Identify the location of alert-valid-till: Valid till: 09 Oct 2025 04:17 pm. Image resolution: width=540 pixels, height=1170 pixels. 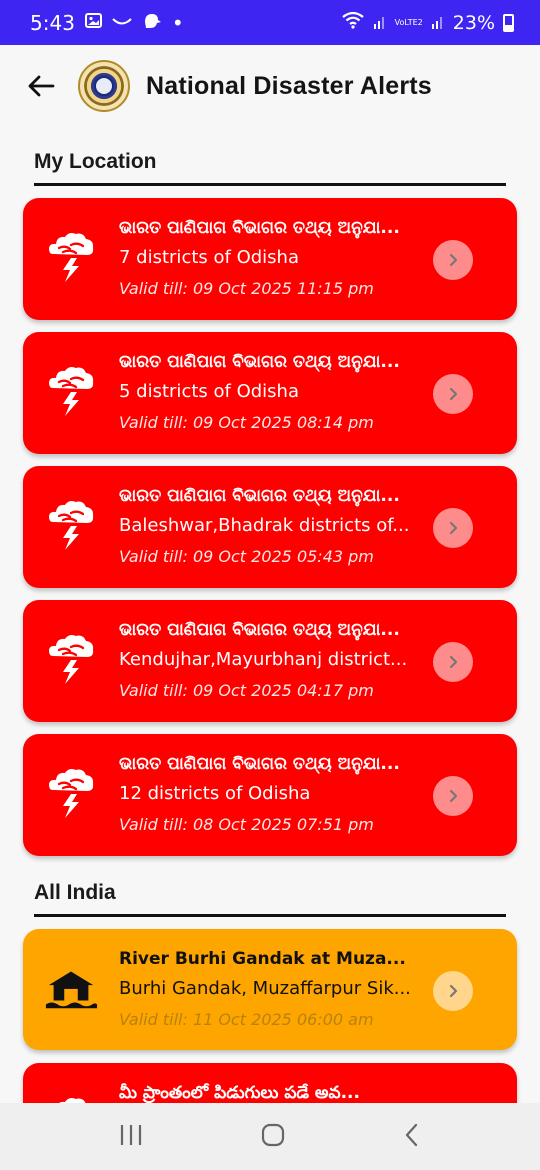
(246, 690).